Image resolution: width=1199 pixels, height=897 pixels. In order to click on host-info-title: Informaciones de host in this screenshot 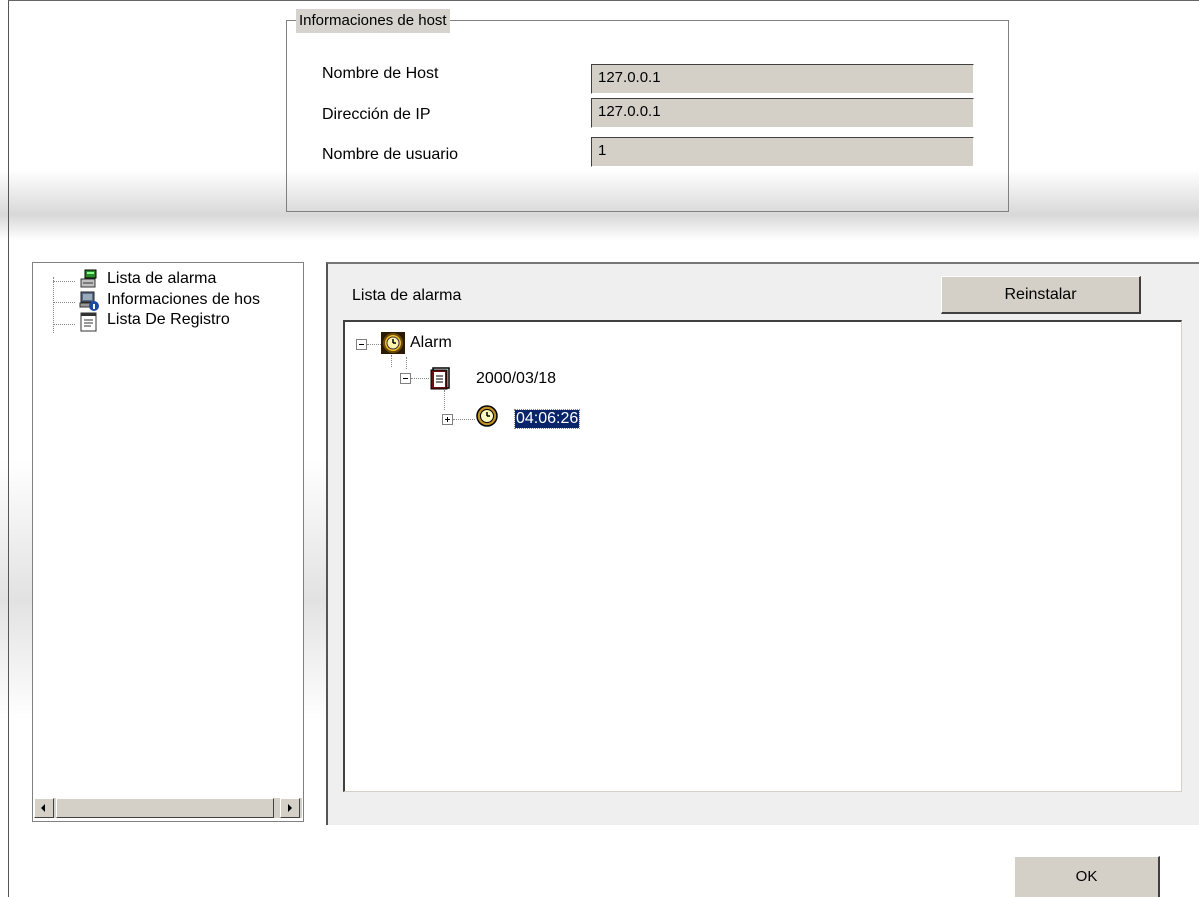, I will do `click(373, 21)`.